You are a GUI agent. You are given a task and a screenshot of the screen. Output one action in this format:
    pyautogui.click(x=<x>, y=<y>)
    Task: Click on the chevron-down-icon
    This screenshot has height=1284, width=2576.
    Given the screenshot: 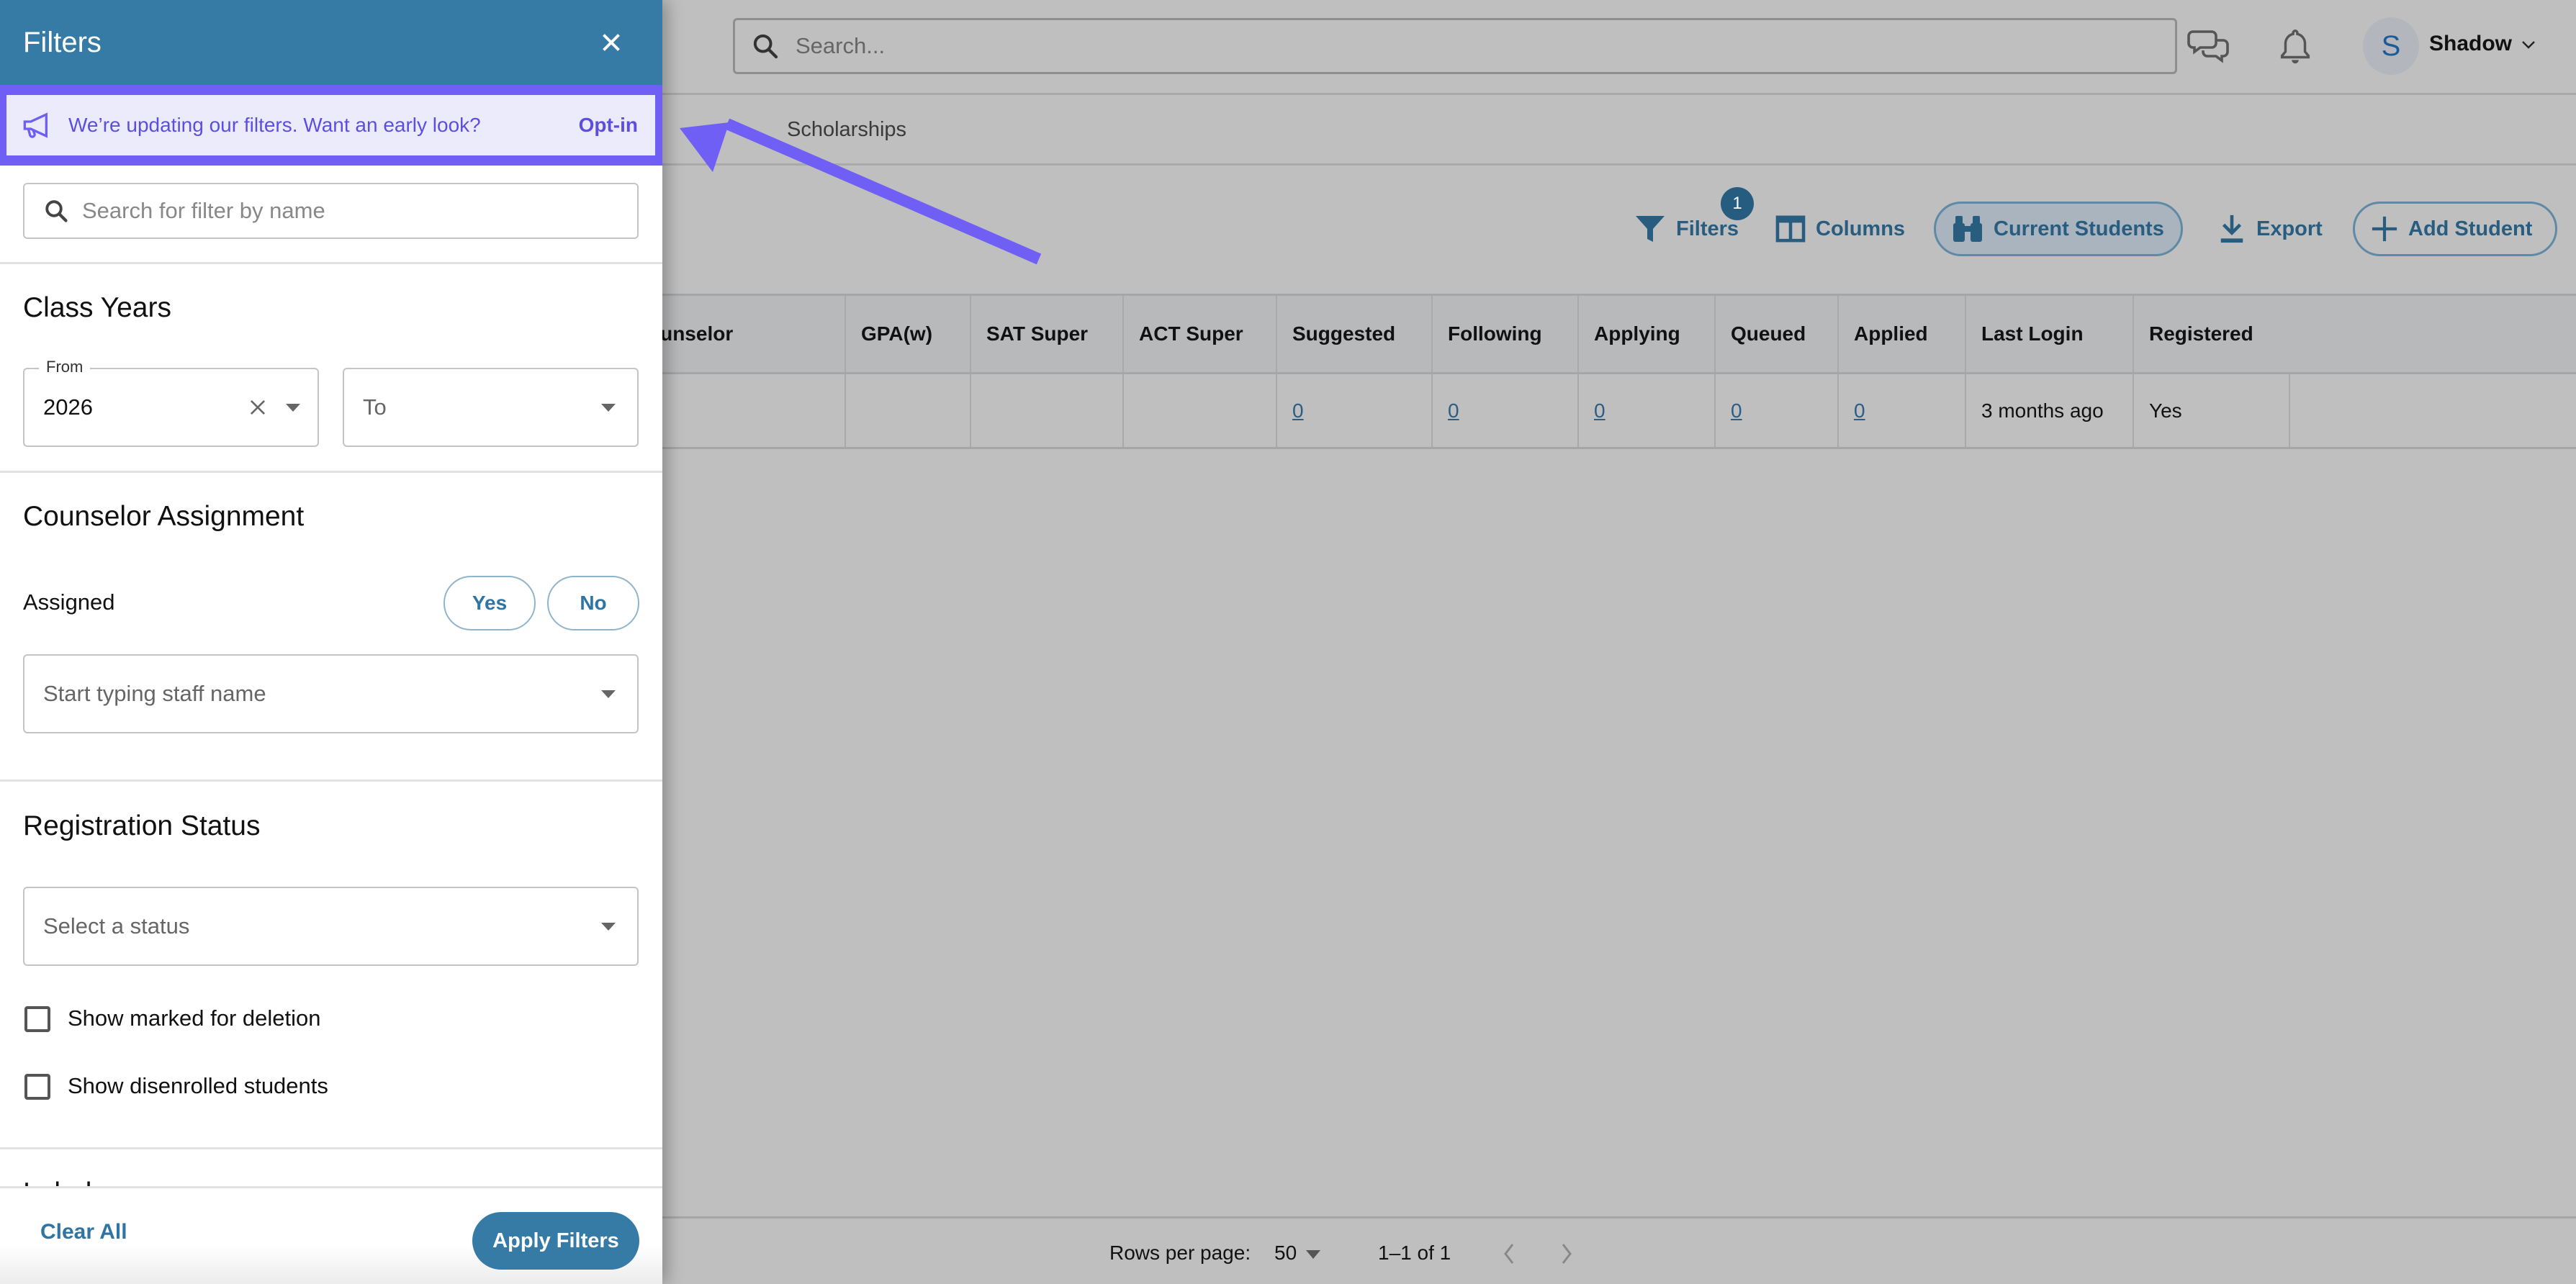 What is the action you would take?
    pyautogui.click(x=2528, y=44)
    